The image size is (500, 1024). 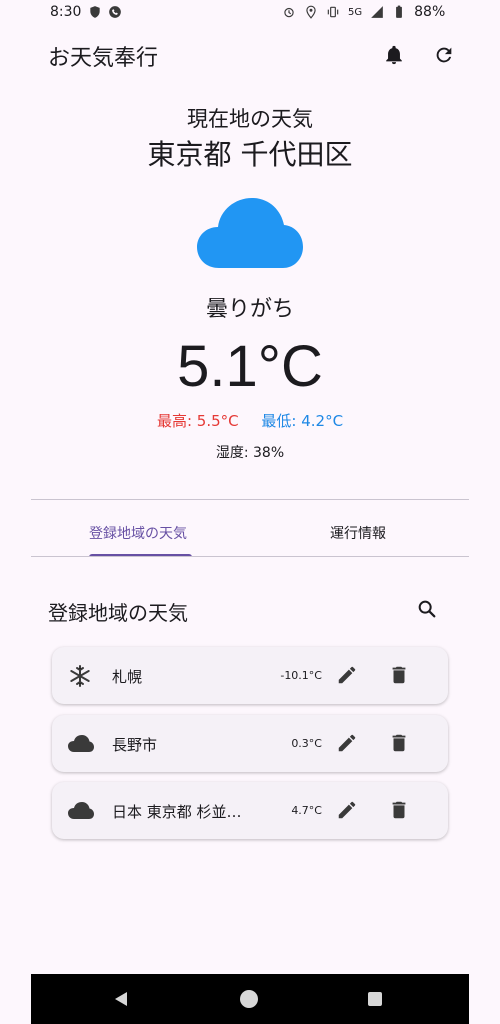 What do you see at coordinates (355, 12) in the screenshot?
I see `network-label: 5G` at bounding box center [355, 12].